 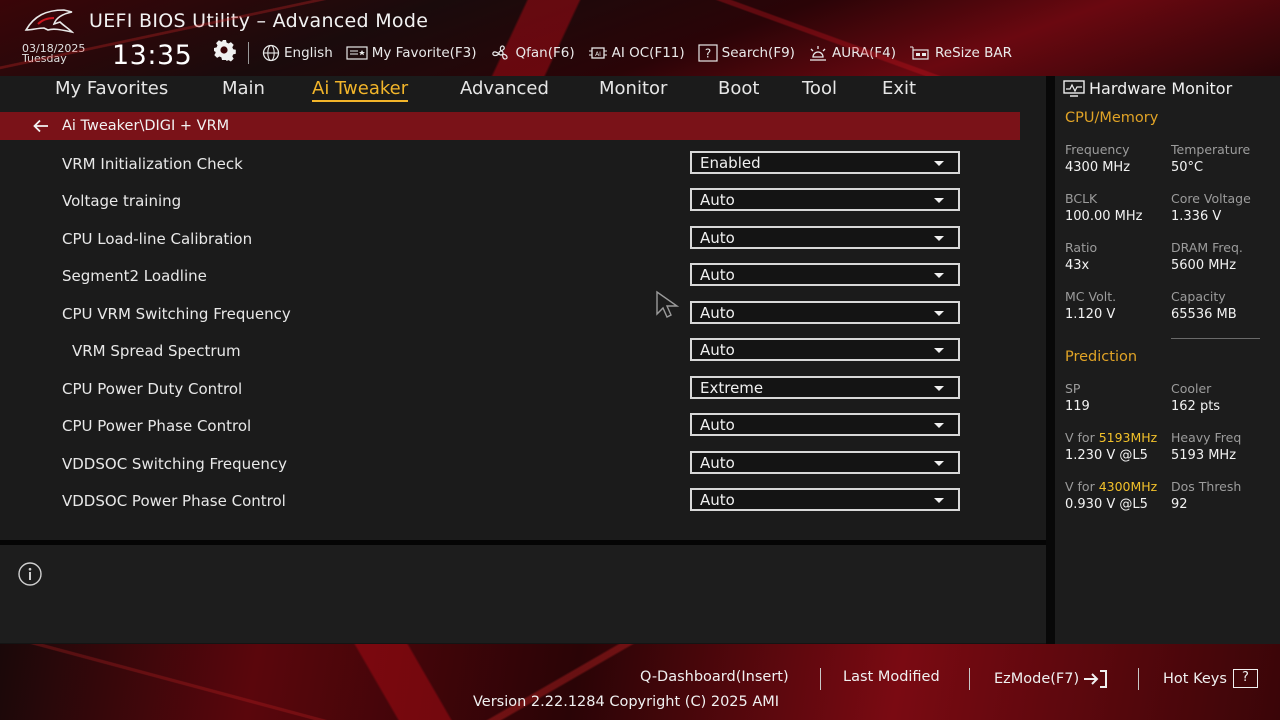 I want to click on setting-dropdown: Extreme, so click(x=825, y=387).